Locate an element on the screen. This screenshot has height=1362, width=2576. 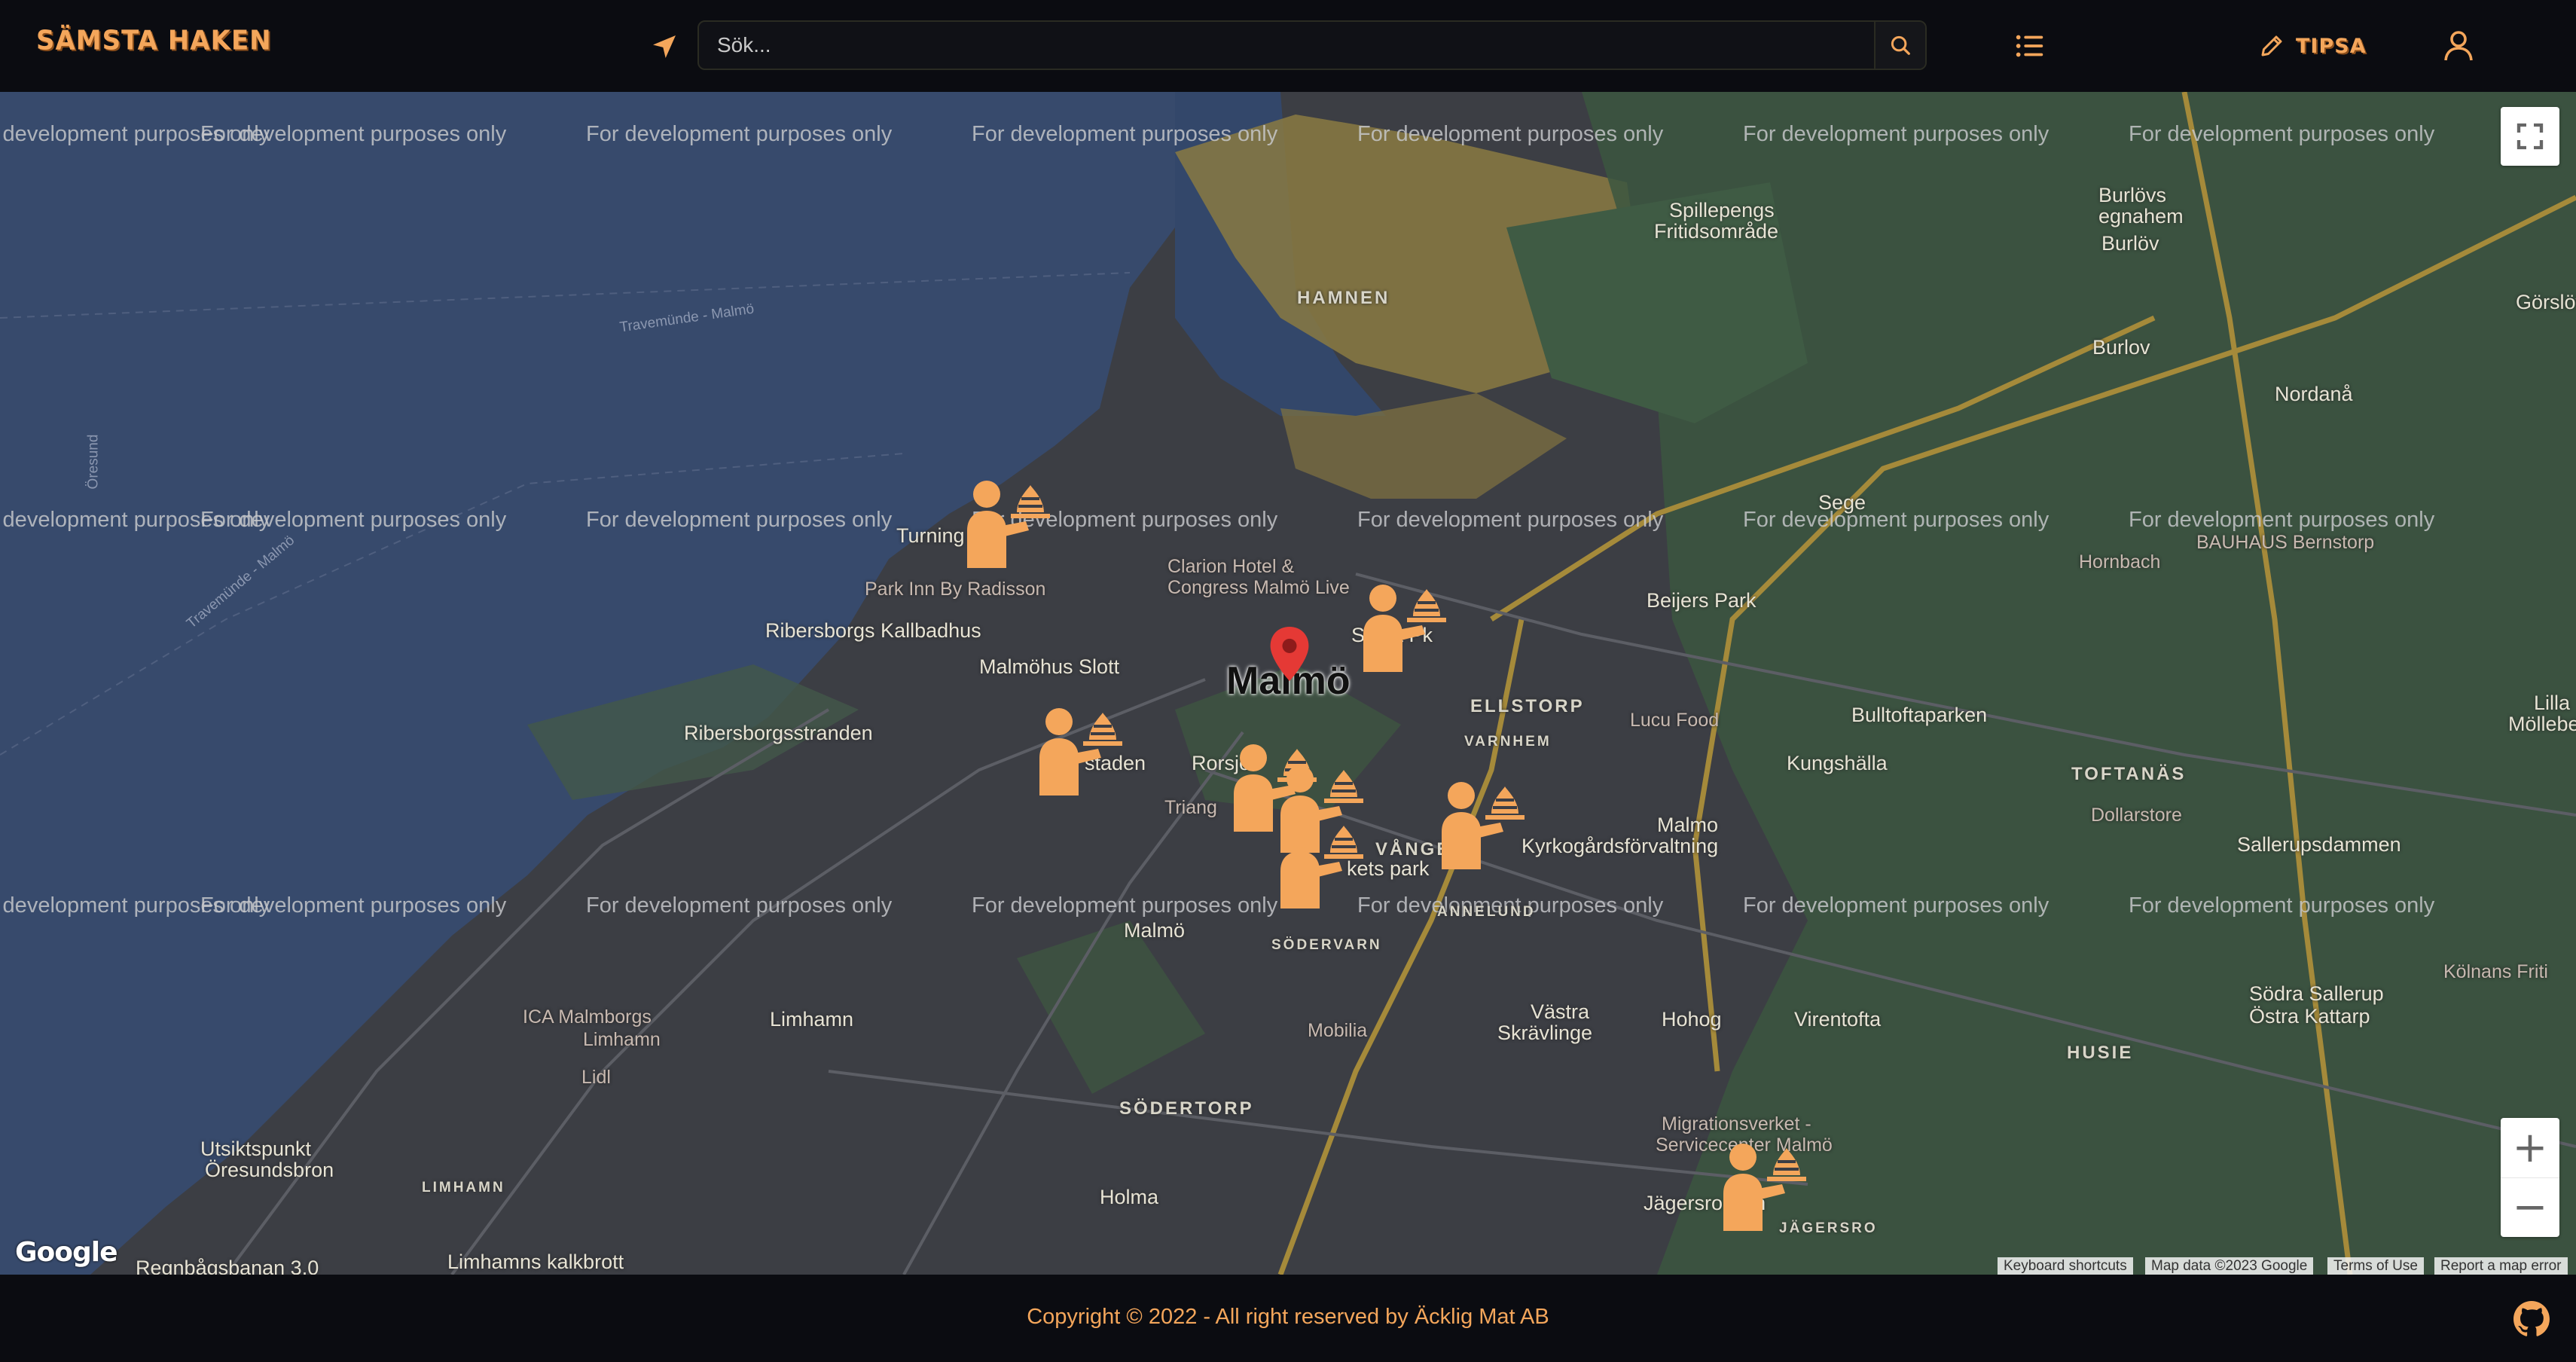
list-icon is located at coordinates (2030, 46).